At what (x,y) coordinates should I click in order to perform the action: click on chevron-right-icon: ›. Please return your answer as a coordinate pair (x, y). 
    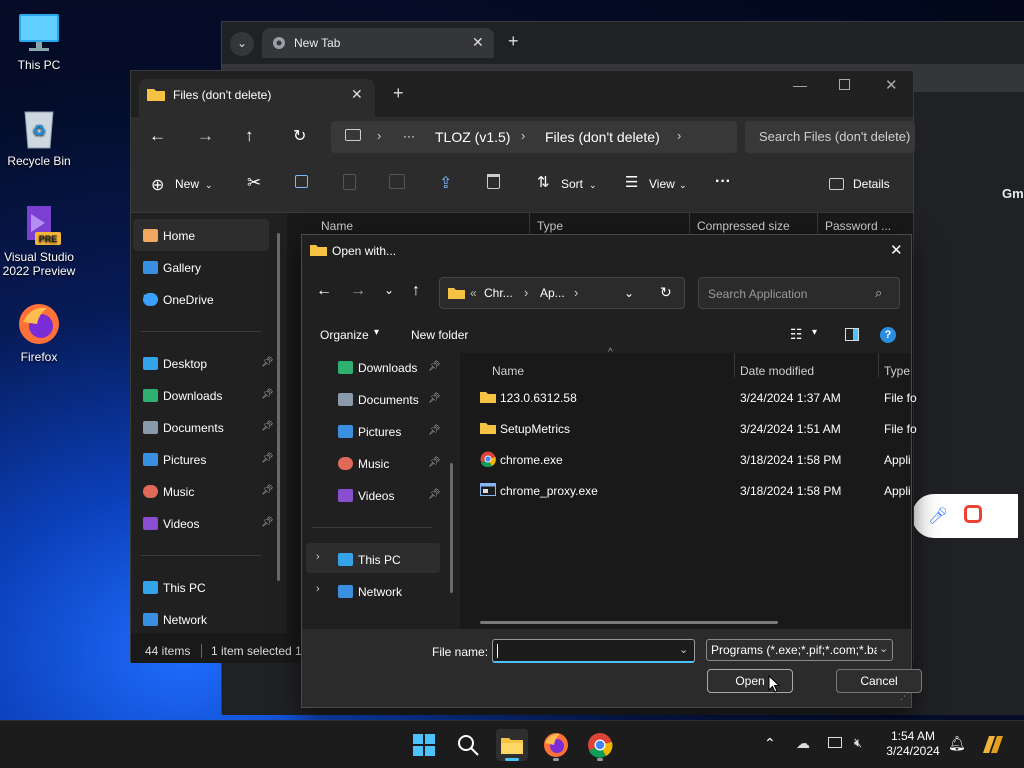
    Looking at the image, I should click on (318, 557).